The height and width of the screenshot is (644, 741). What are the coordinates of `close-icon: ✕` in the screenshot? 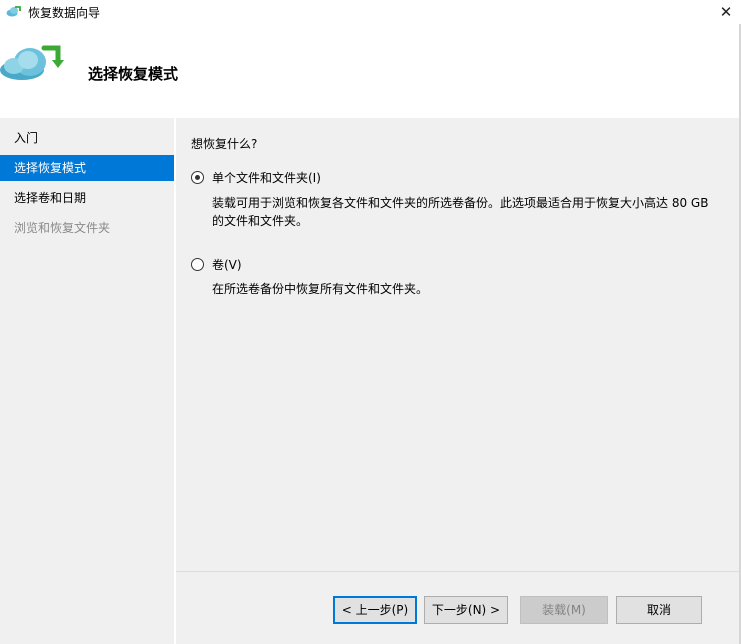 It's located at (726, 12).